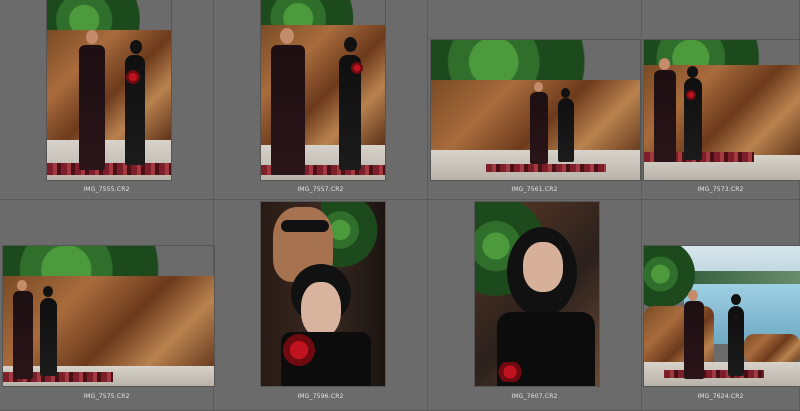  I want to click on thumbnail-filename: IMG_7596.CR2, so click(320, 396).